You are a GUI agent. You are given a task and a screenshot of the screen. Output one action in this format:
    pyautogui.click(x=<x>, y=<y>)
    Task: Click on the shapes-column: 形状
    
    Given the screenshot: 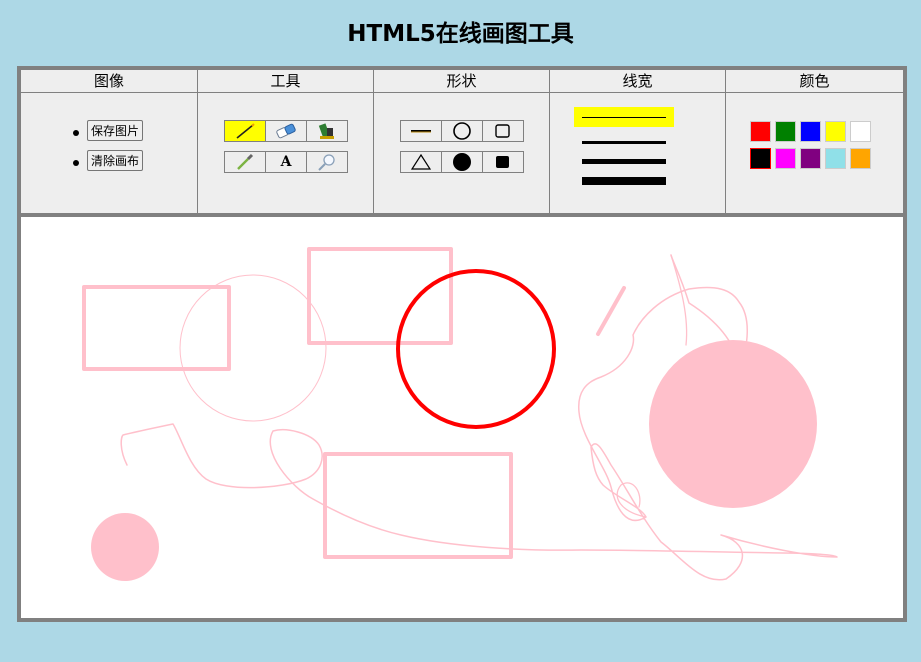 What is the action you would take?
    pyautogui.click(x=462, y=141)
    